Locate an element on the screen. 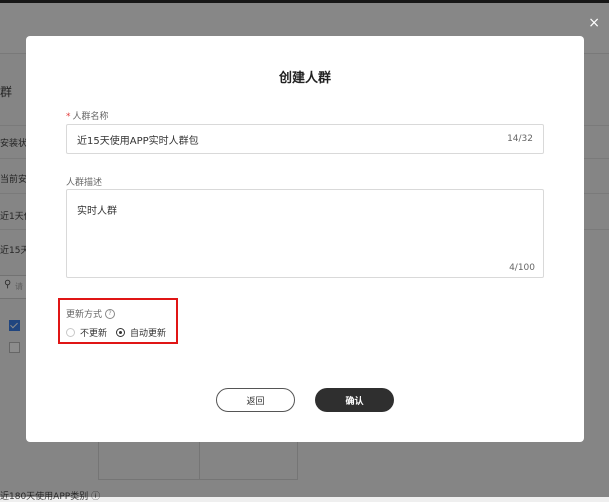 The width and height of the screenshot is (609, 502). audience-name-counter: 14/32 is located at coordinates (520, 139).